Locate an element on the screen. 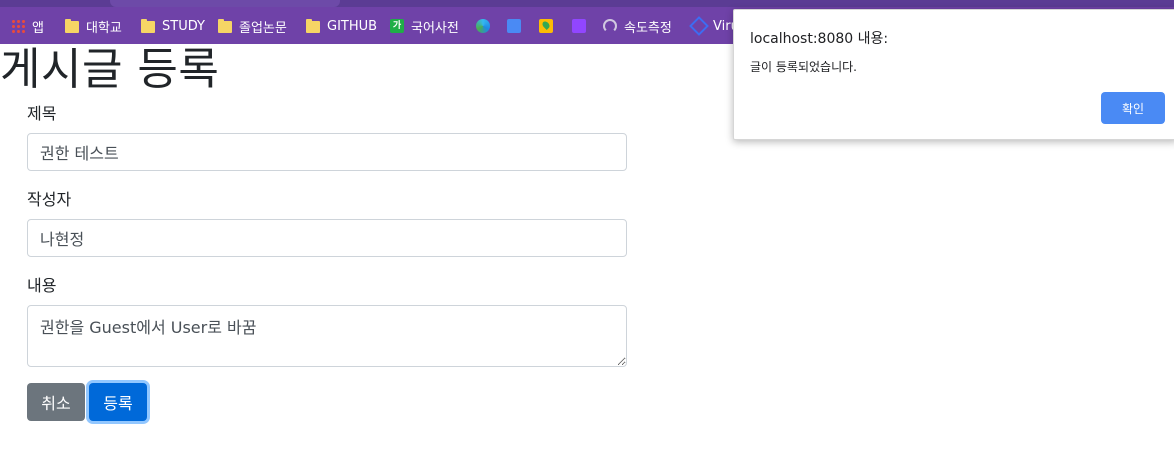 Image resolution: width=1174 pixels, height=449 pixels. content-label: 내용 is located at coordinates (42, 285).